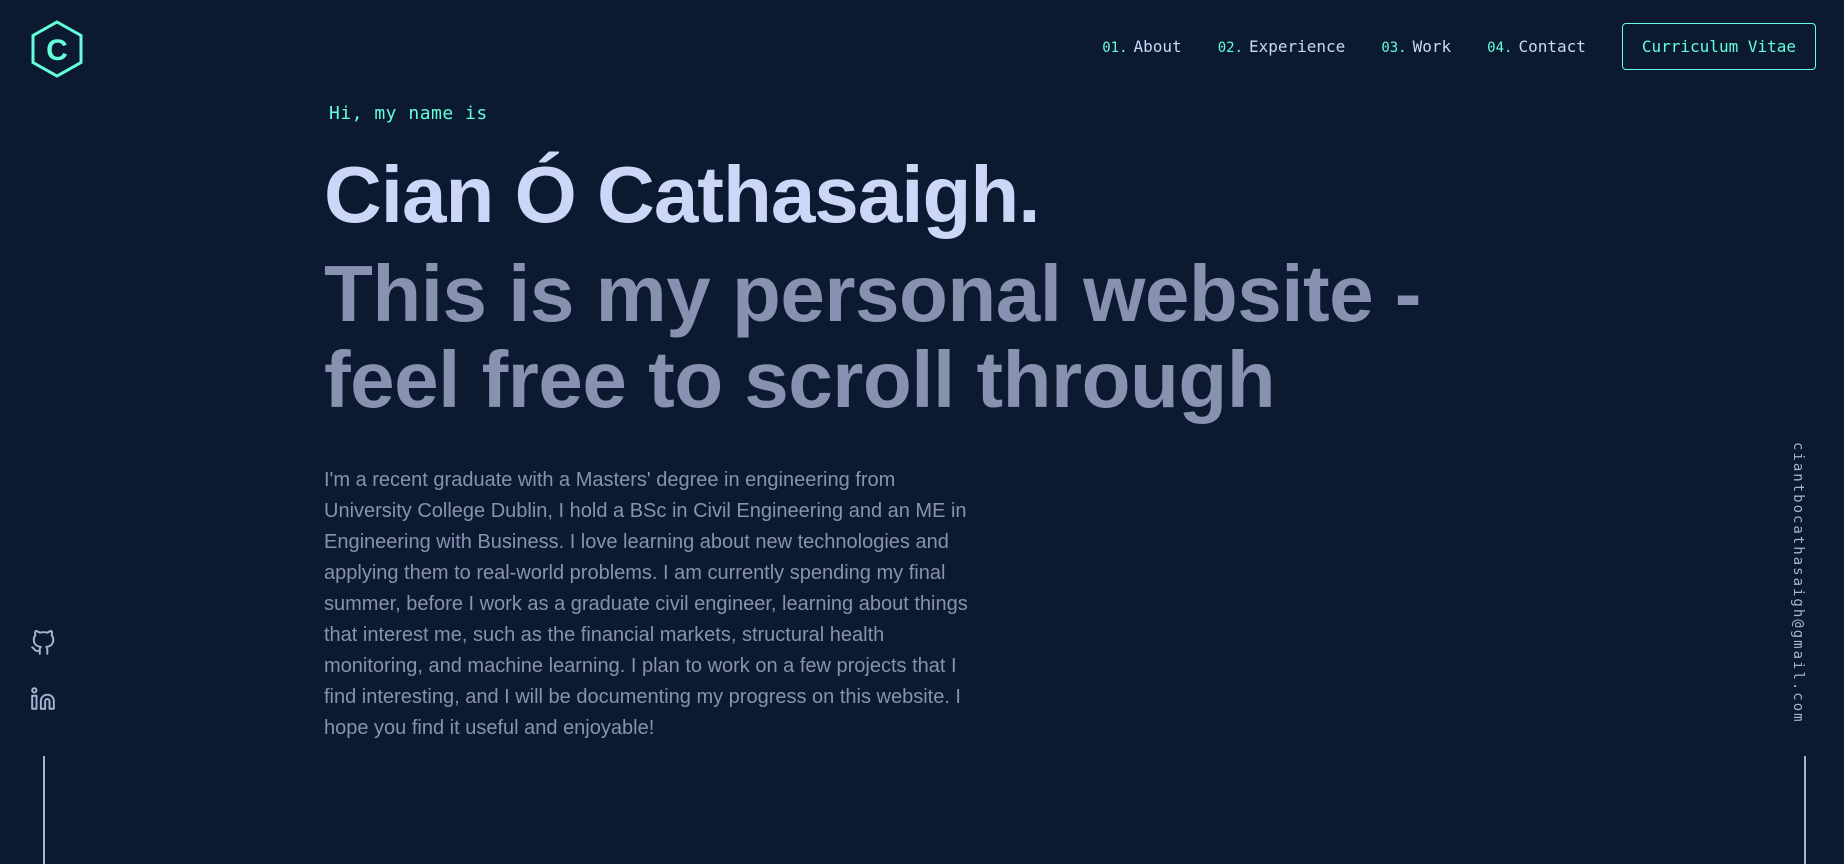 The image size is (1844, 864). I want to click on nav-label: About, so click(1157, 46).